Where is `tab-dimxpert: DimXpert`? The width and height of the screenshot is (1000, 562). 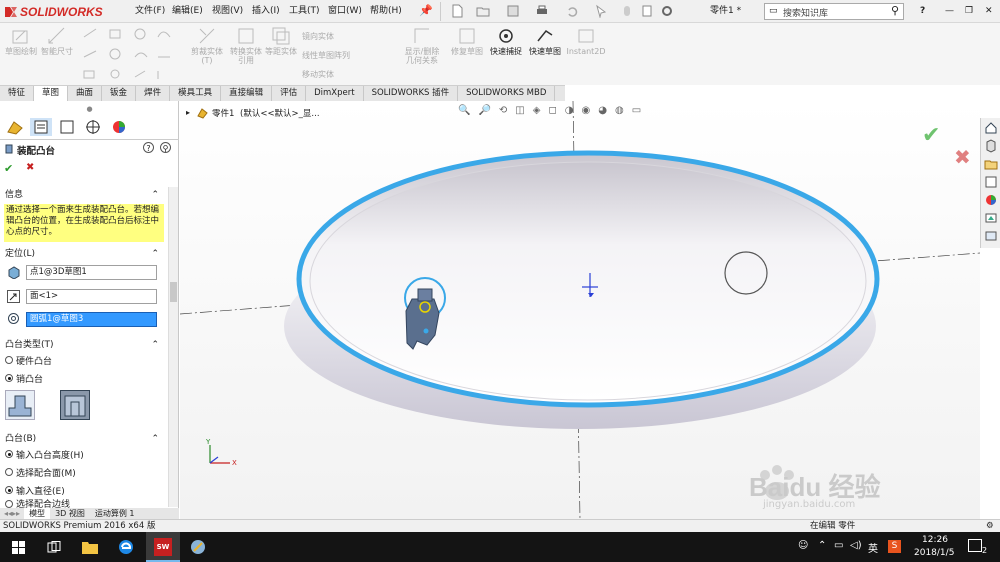
tab-dimxpert: DimXpert is located at coordinates (335, 93).